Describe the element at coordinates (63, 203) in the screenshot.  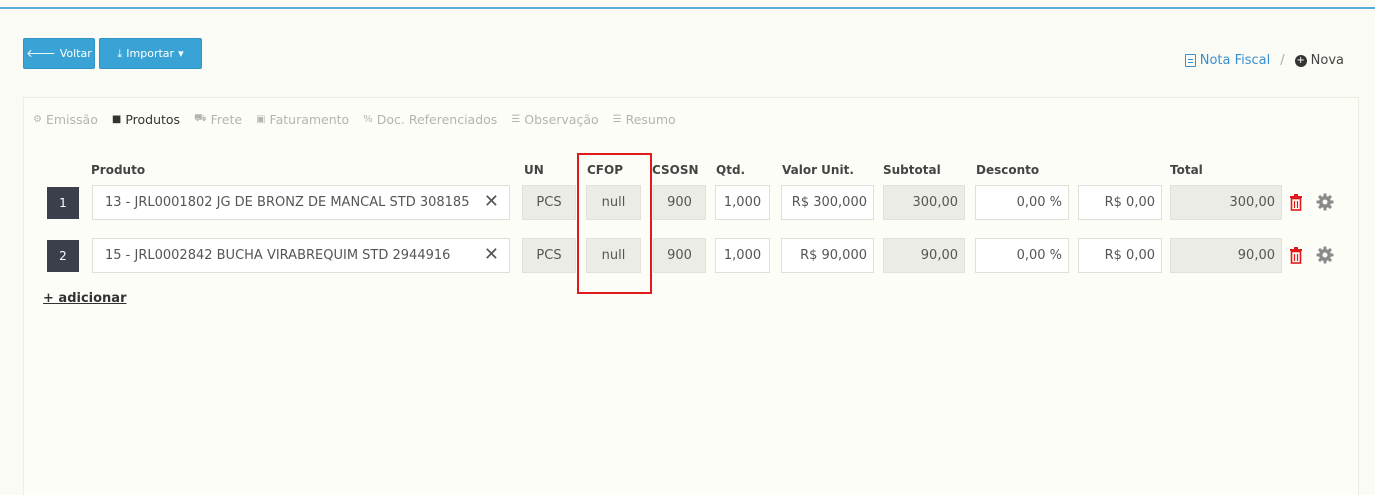
I see `row-number-badge: 1` at that location.